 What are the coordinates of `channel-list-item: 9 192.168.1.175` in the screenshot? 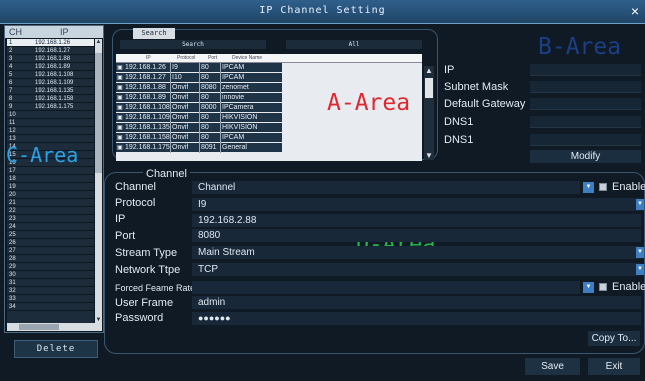 It's located at (50, 107).